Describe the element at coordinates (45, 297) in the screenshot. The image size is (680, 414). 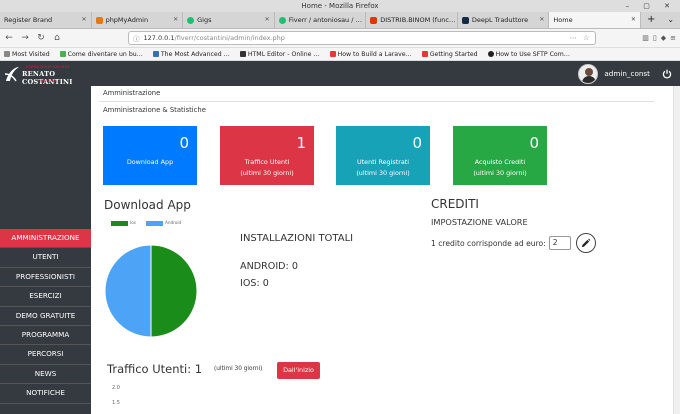
I see `sidebar-item-esercizi: ESERCIZI` at that location.